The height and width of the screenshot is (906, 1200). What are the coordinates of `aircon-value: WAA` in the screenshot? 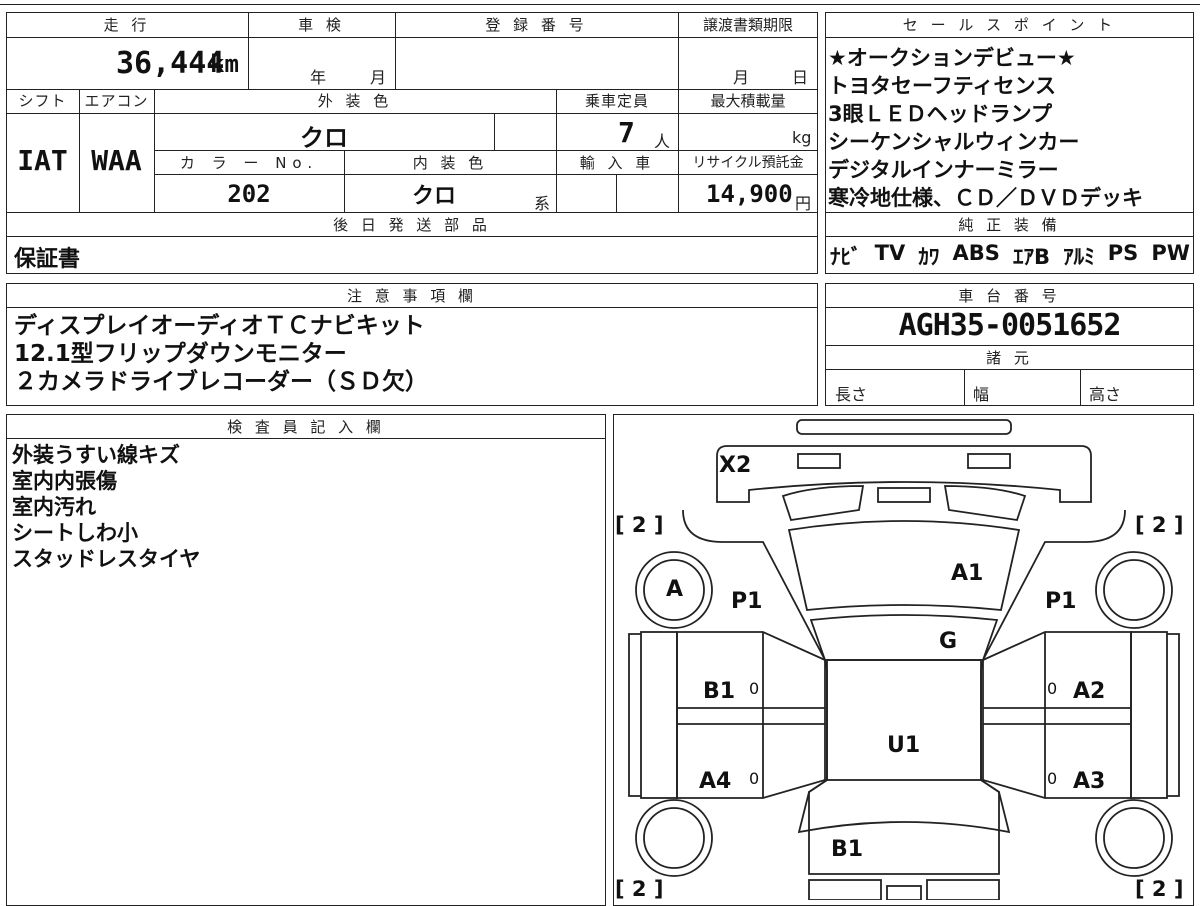 It's located at (116, 160).